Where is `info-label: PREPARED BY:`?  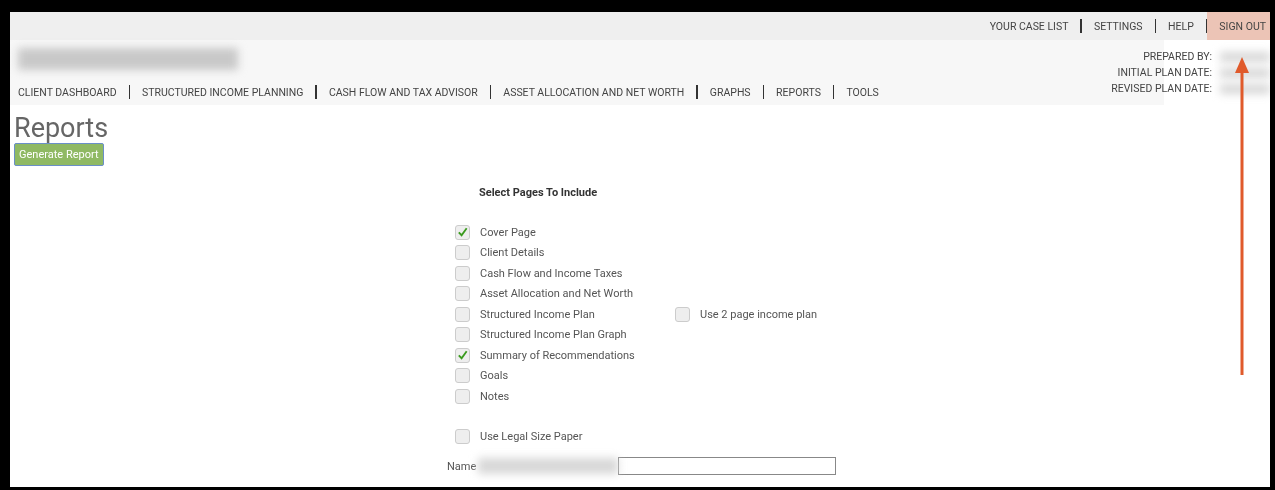 info-label: PREPARED BY: is located at coordinates (1177, 56).